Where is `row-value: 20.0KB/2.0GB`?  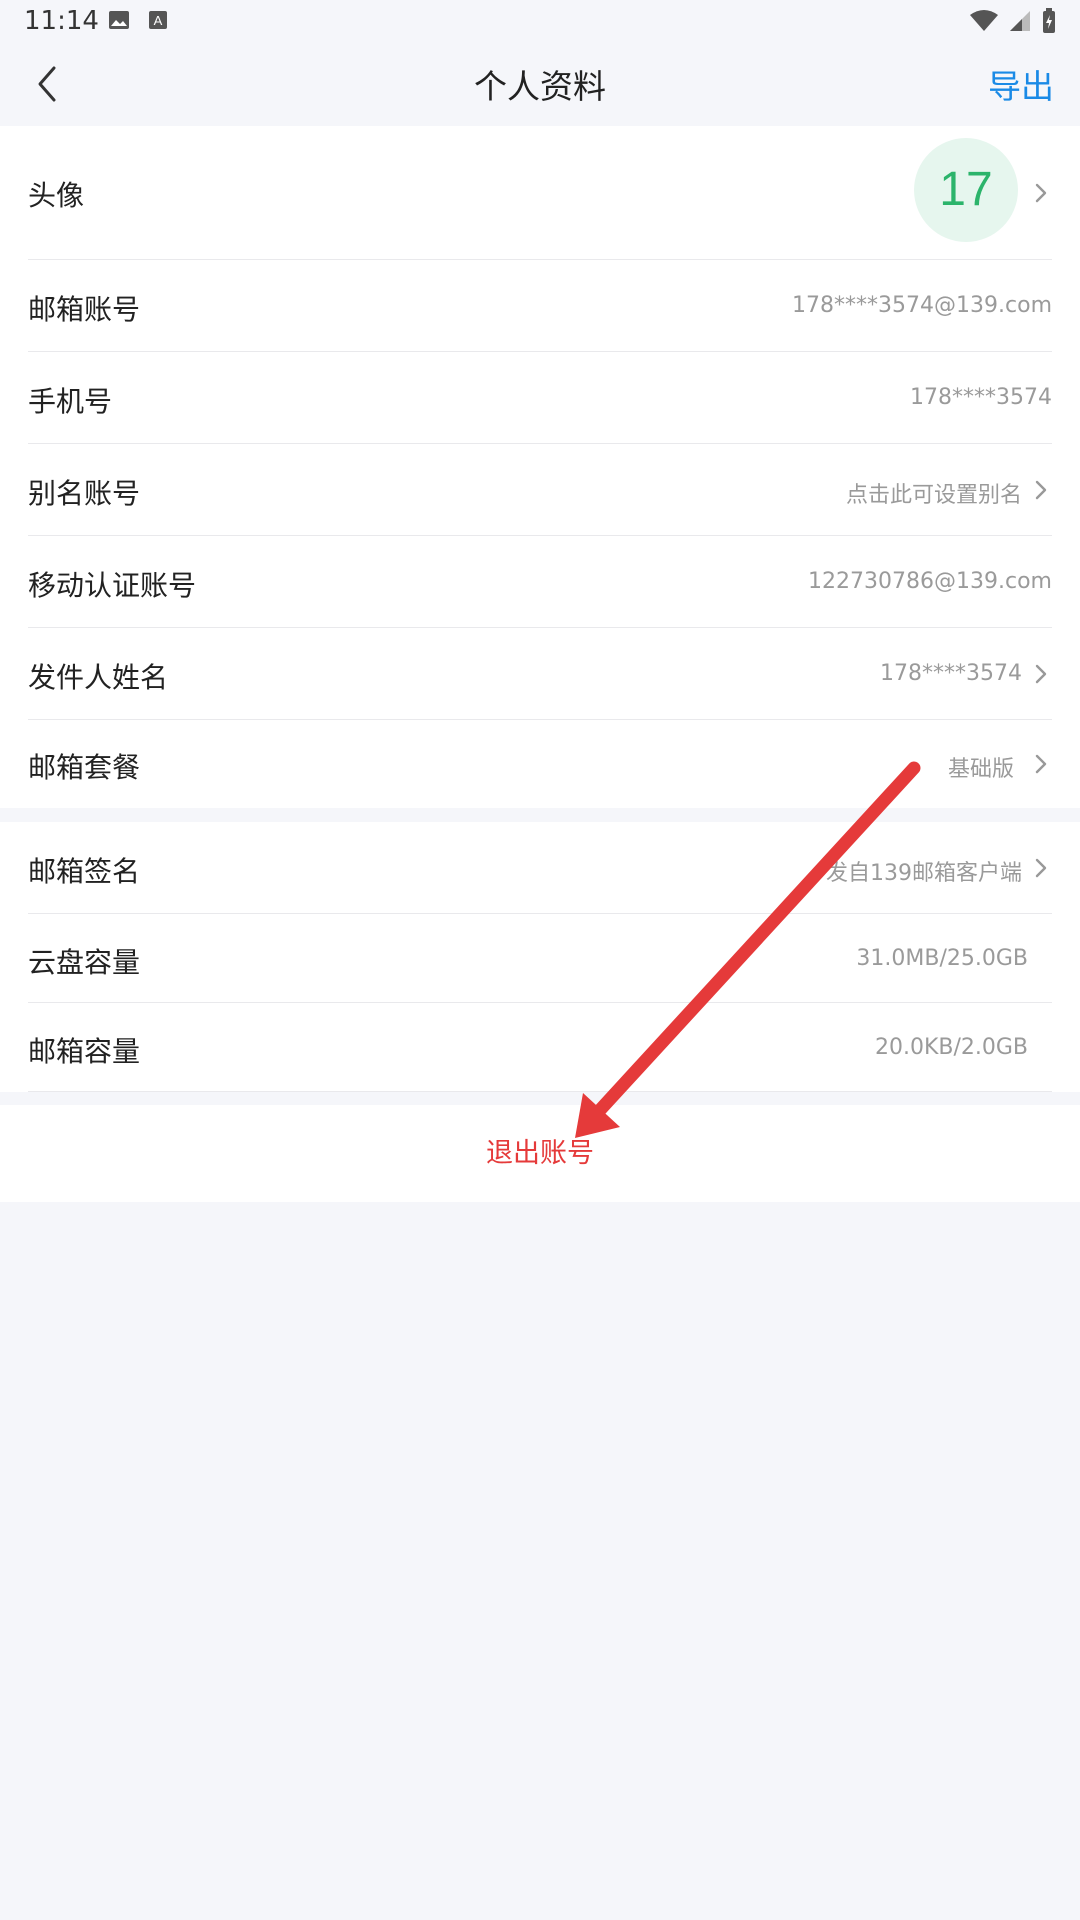
row-value: 20.0KB/2.0GB is located at coordinates (951, 1047).